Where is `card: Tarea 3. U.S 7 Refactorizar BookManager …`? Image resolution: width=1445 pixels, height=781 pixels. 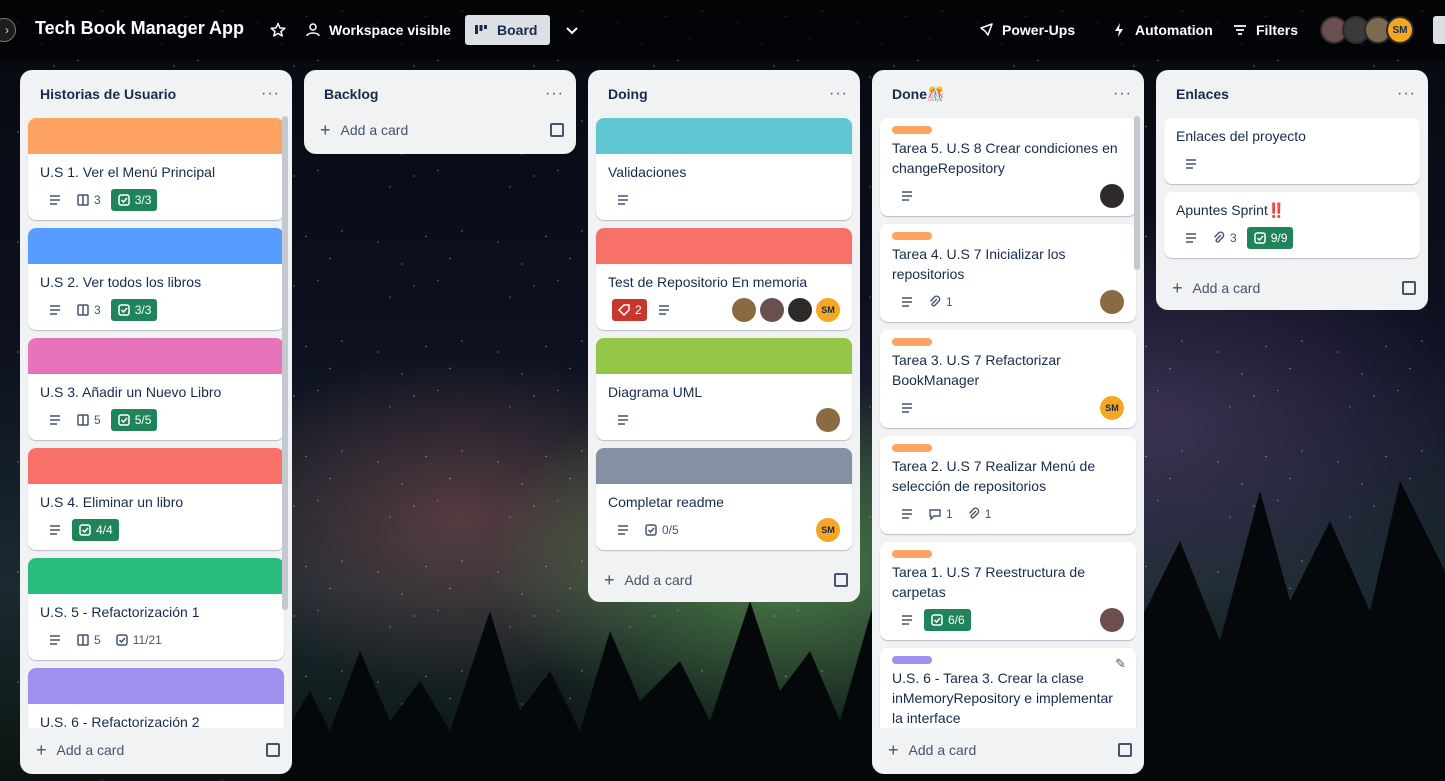 card: Tarea 3. U.S 7 Refactorizar BookManager … is located at coordinates (1008, 379).